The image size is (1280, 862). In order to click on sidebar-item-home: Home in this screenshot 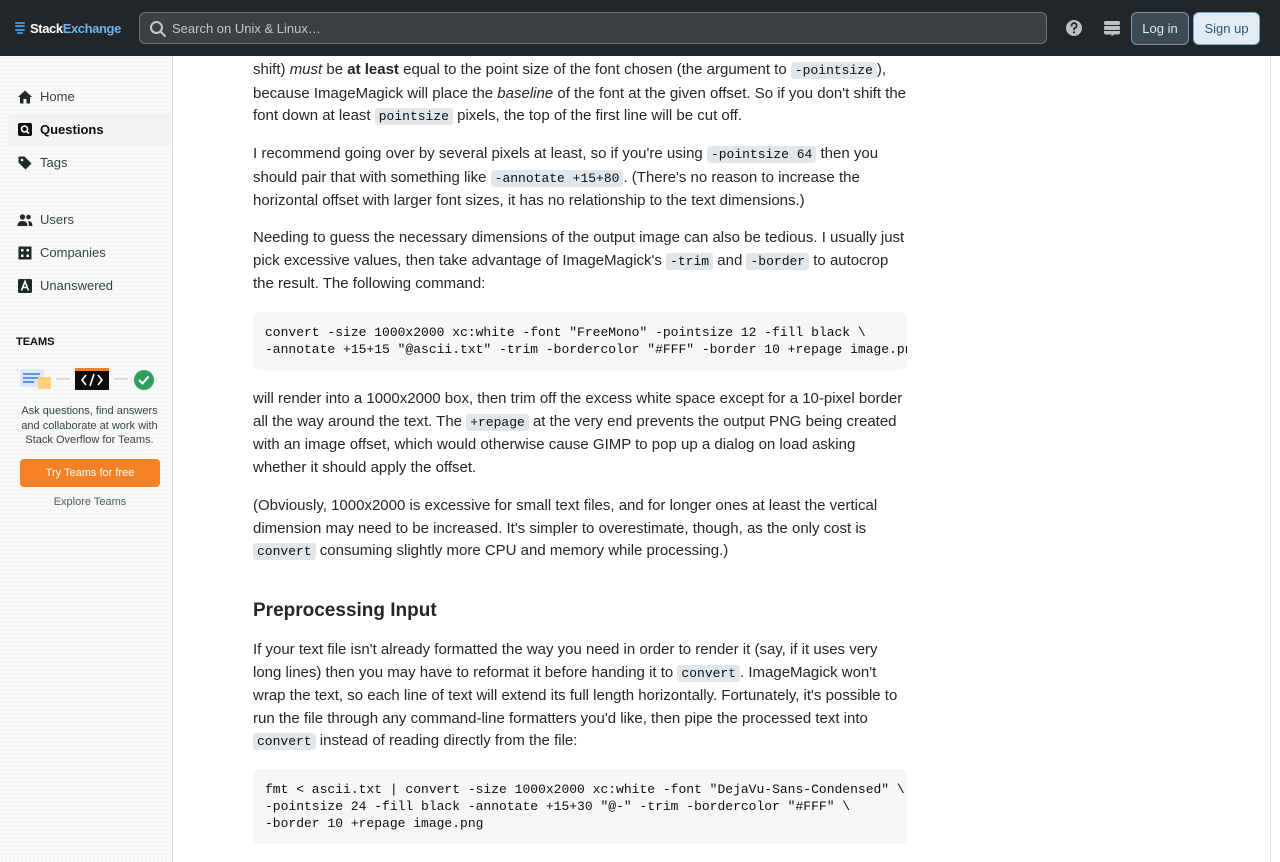, I will do `click(90, 96)`.